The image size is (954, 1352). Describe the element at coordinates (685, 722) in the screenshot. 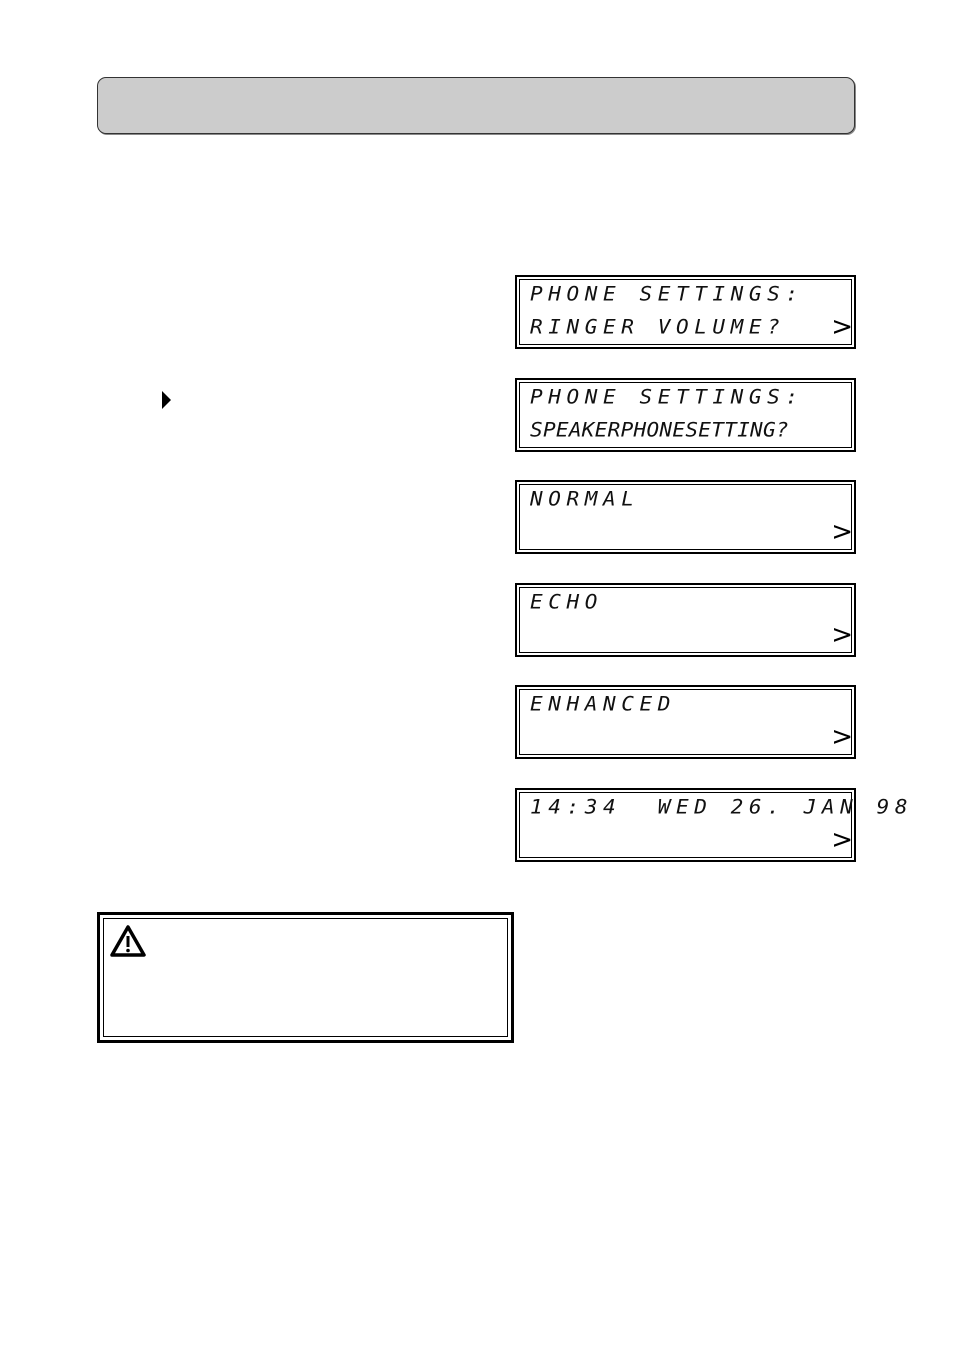

I see `lcd-display-enhanced: ENHANCED >` at that location.